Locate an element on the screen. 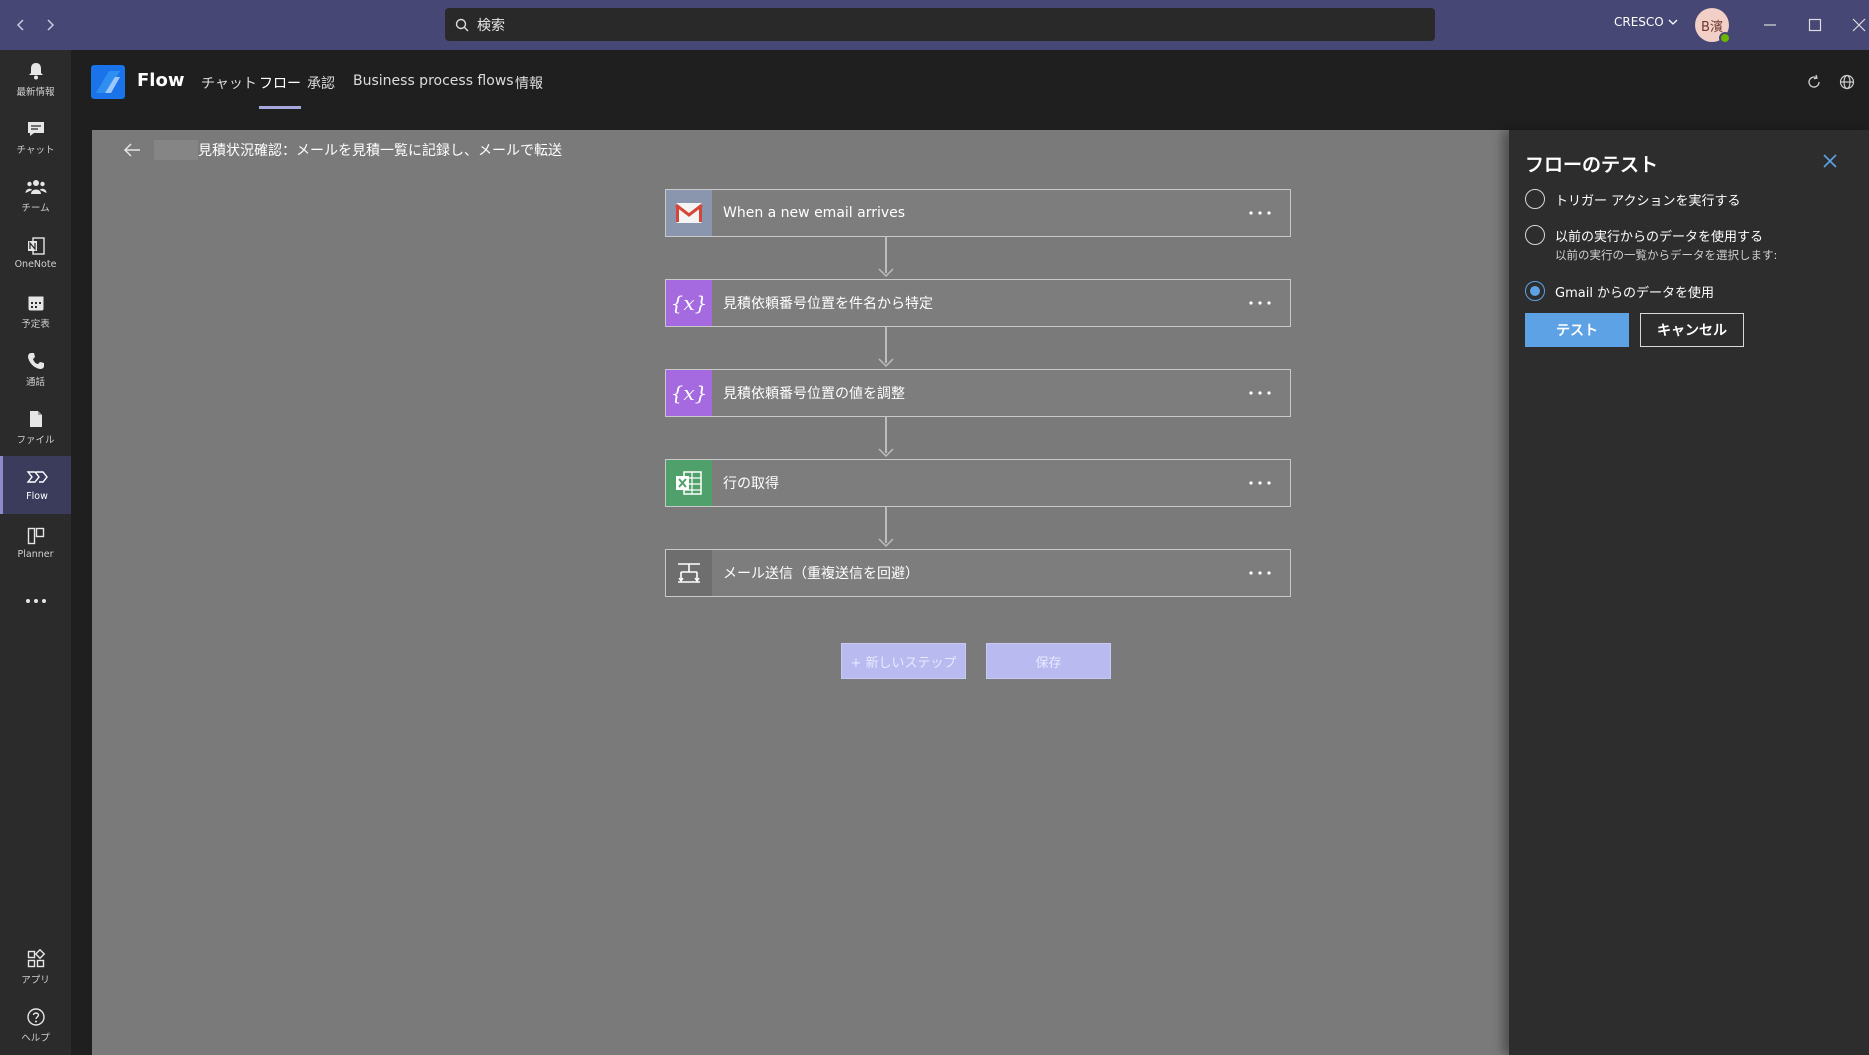 This screenshot has height=1055, width=1869. close-window-icon is located at coordinates (1857, 25).